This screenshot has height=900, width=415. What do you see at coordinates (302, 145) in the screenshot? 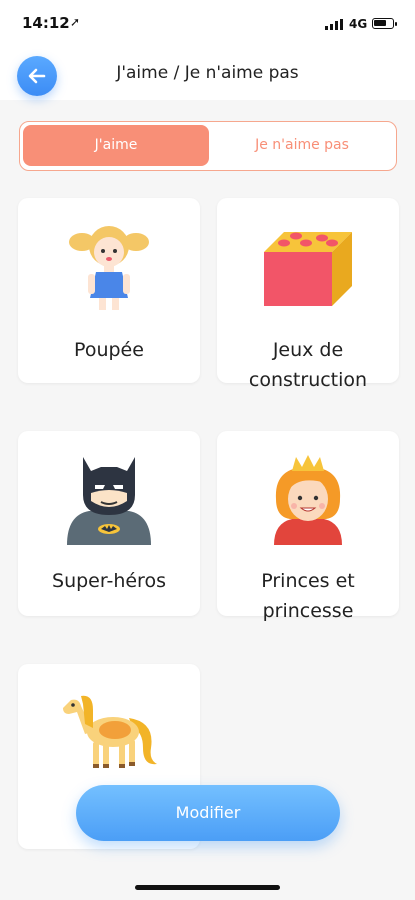
I see `tab-dislike: Je n'aime pas` at bounding box center [302, 145].